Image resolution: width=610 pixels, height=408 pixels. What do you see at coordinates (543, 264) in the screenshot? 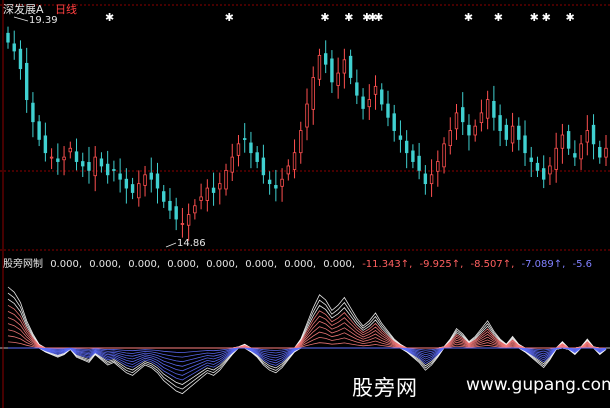
I see `ind-value: -7.089↑,` at bounding box center [543, 264].